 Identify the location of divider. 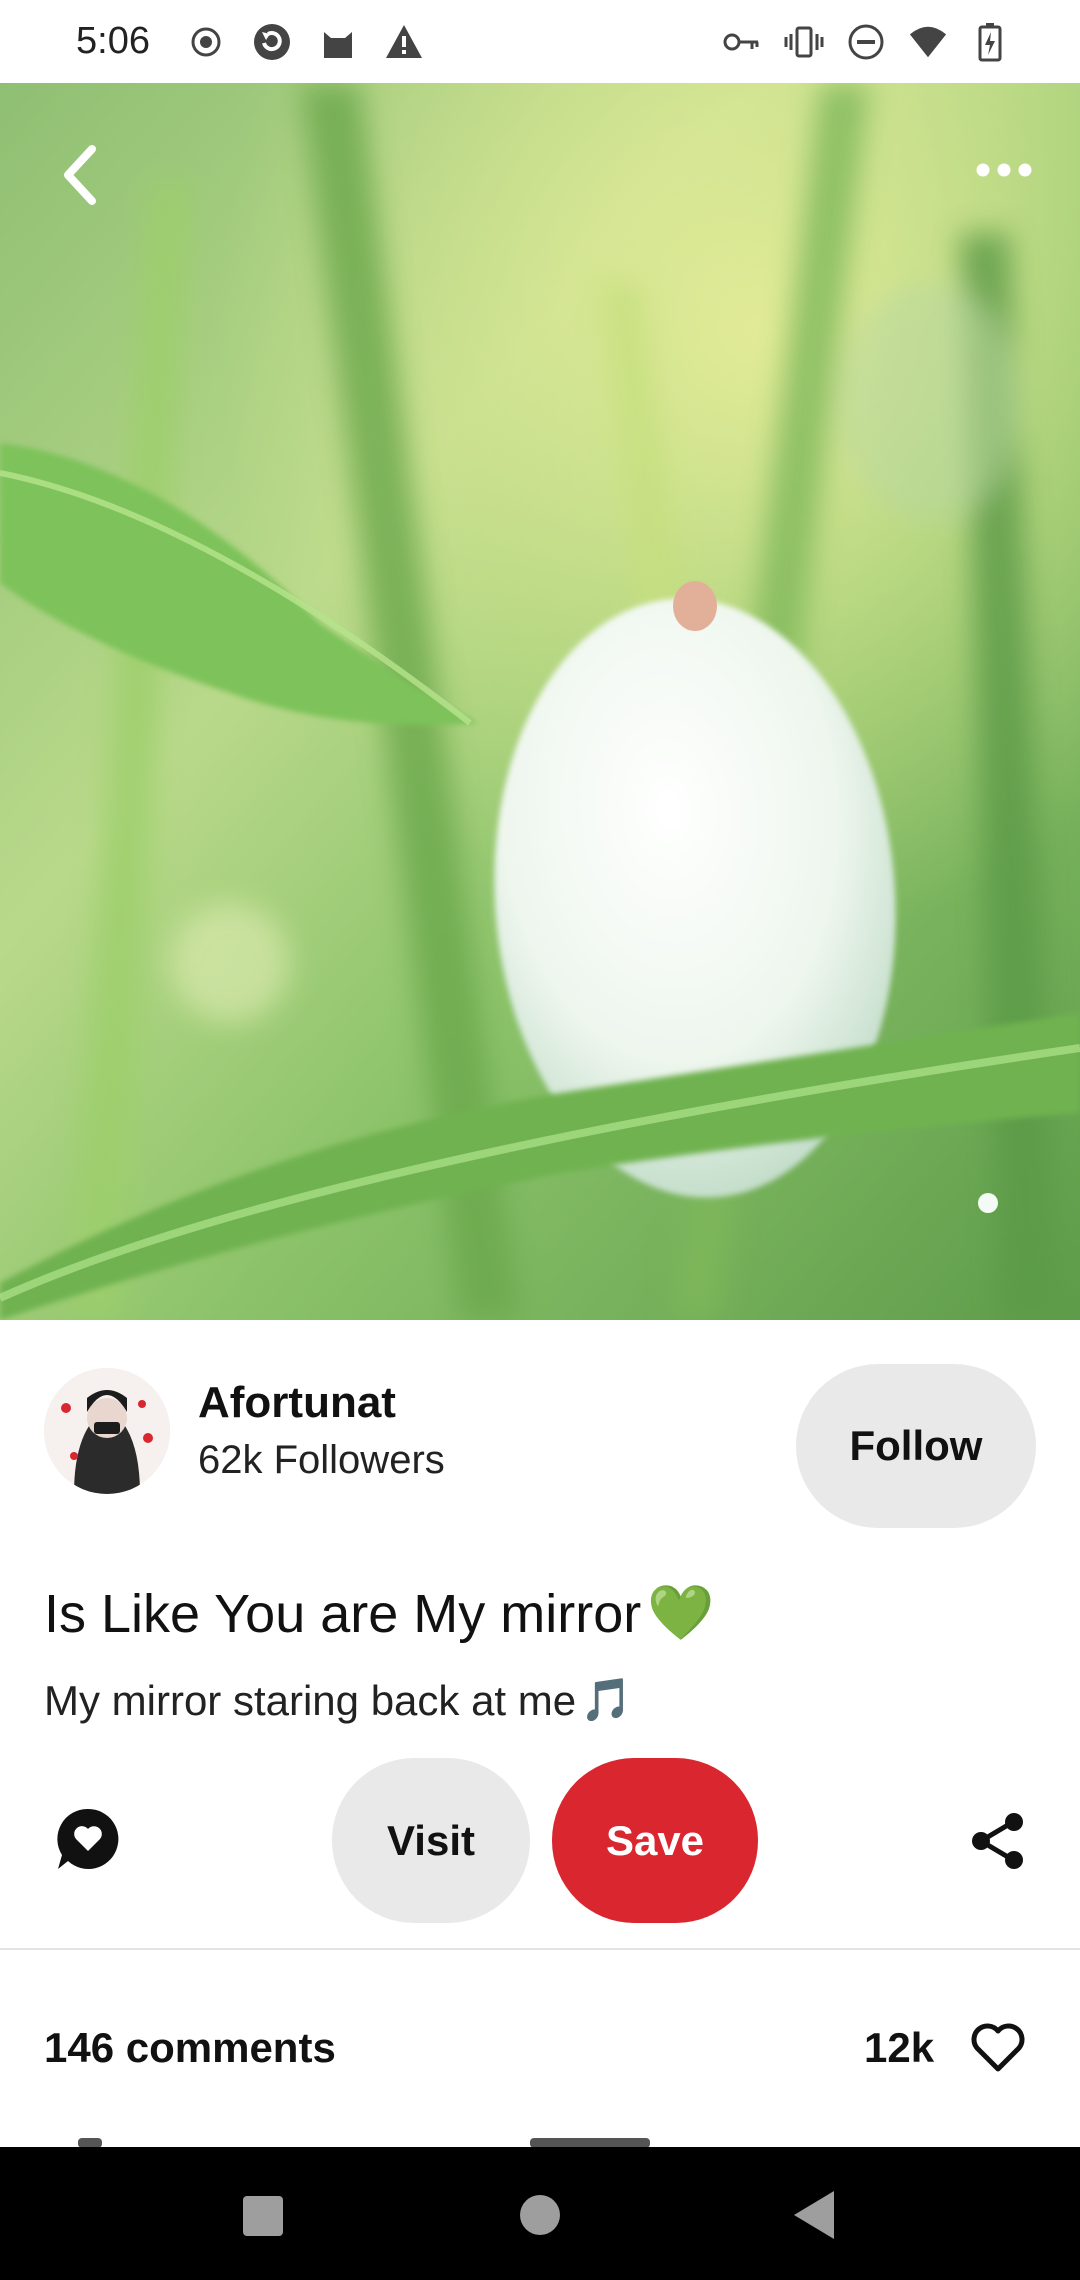
(540, 1949).